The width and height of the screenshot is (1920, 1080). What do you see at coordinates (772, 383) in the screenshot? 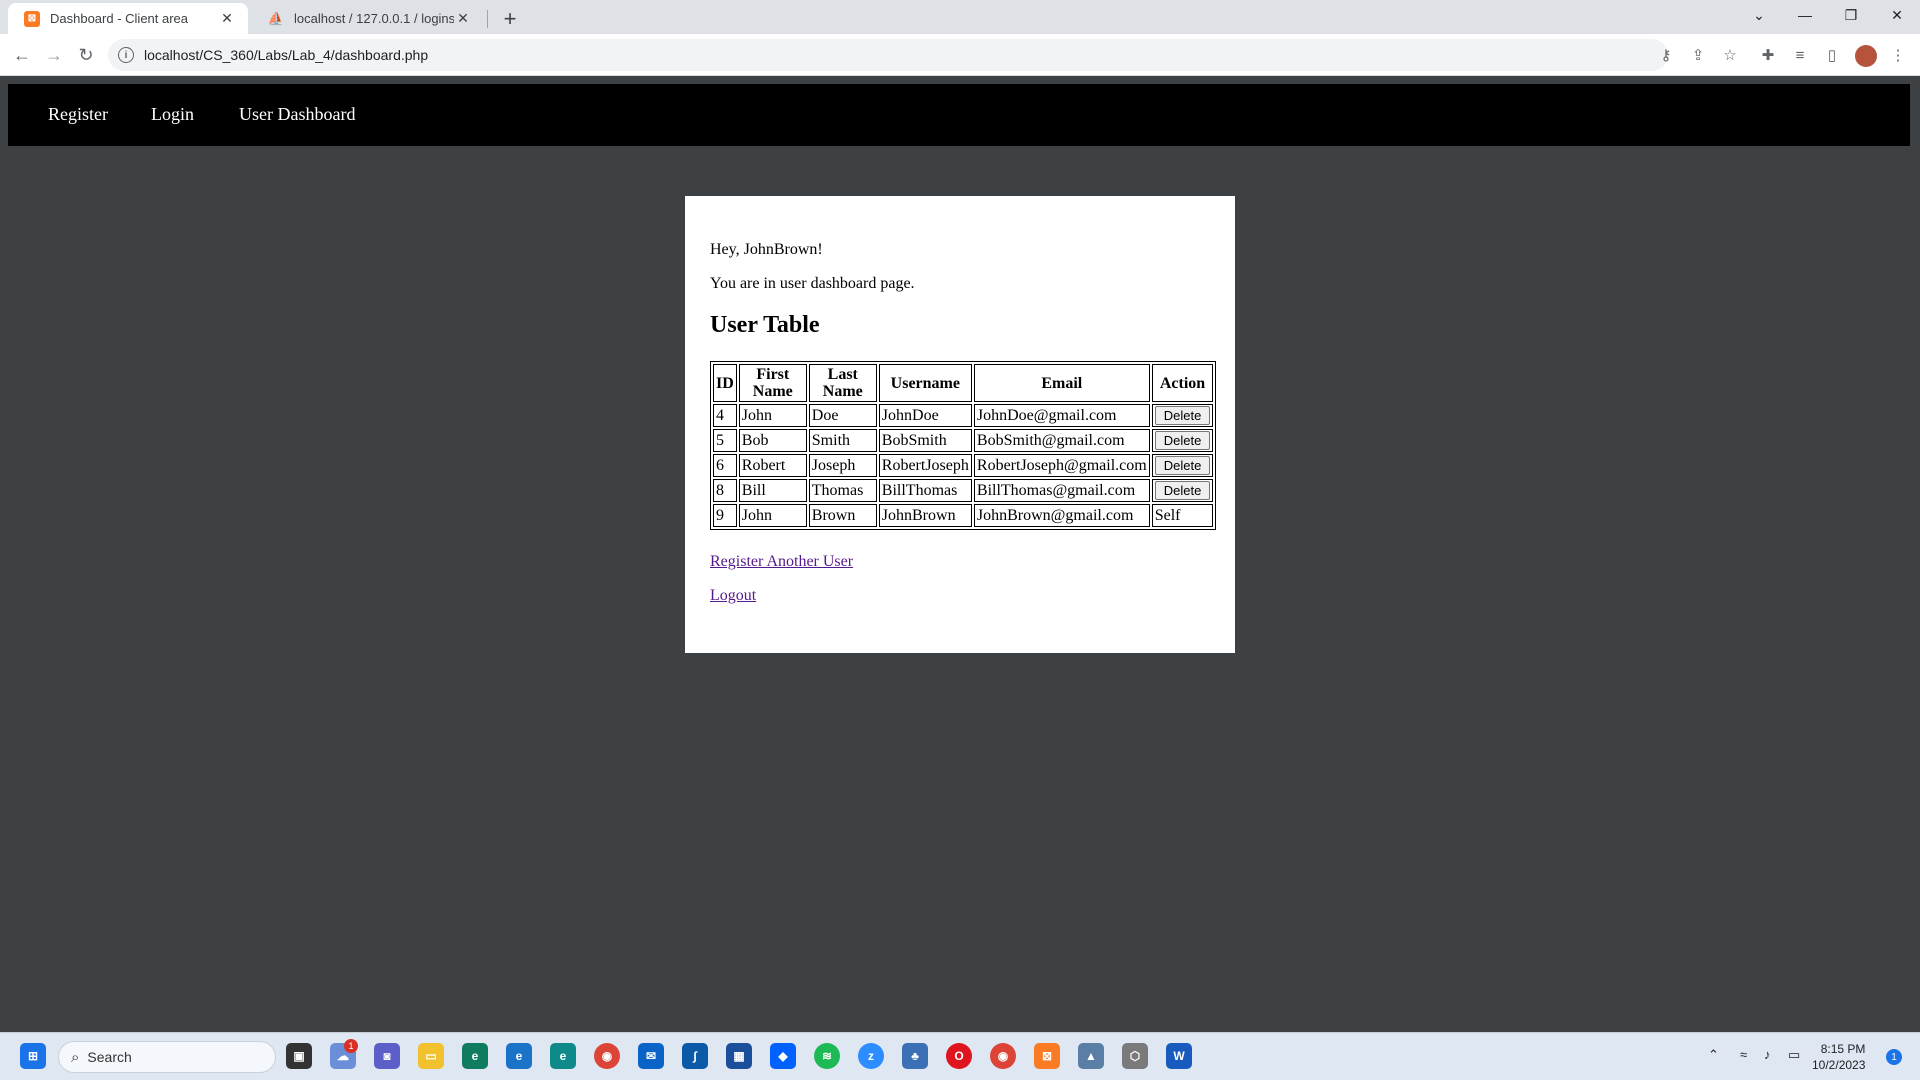
I see `column-header: First Name` at bounding box center [772, 383].